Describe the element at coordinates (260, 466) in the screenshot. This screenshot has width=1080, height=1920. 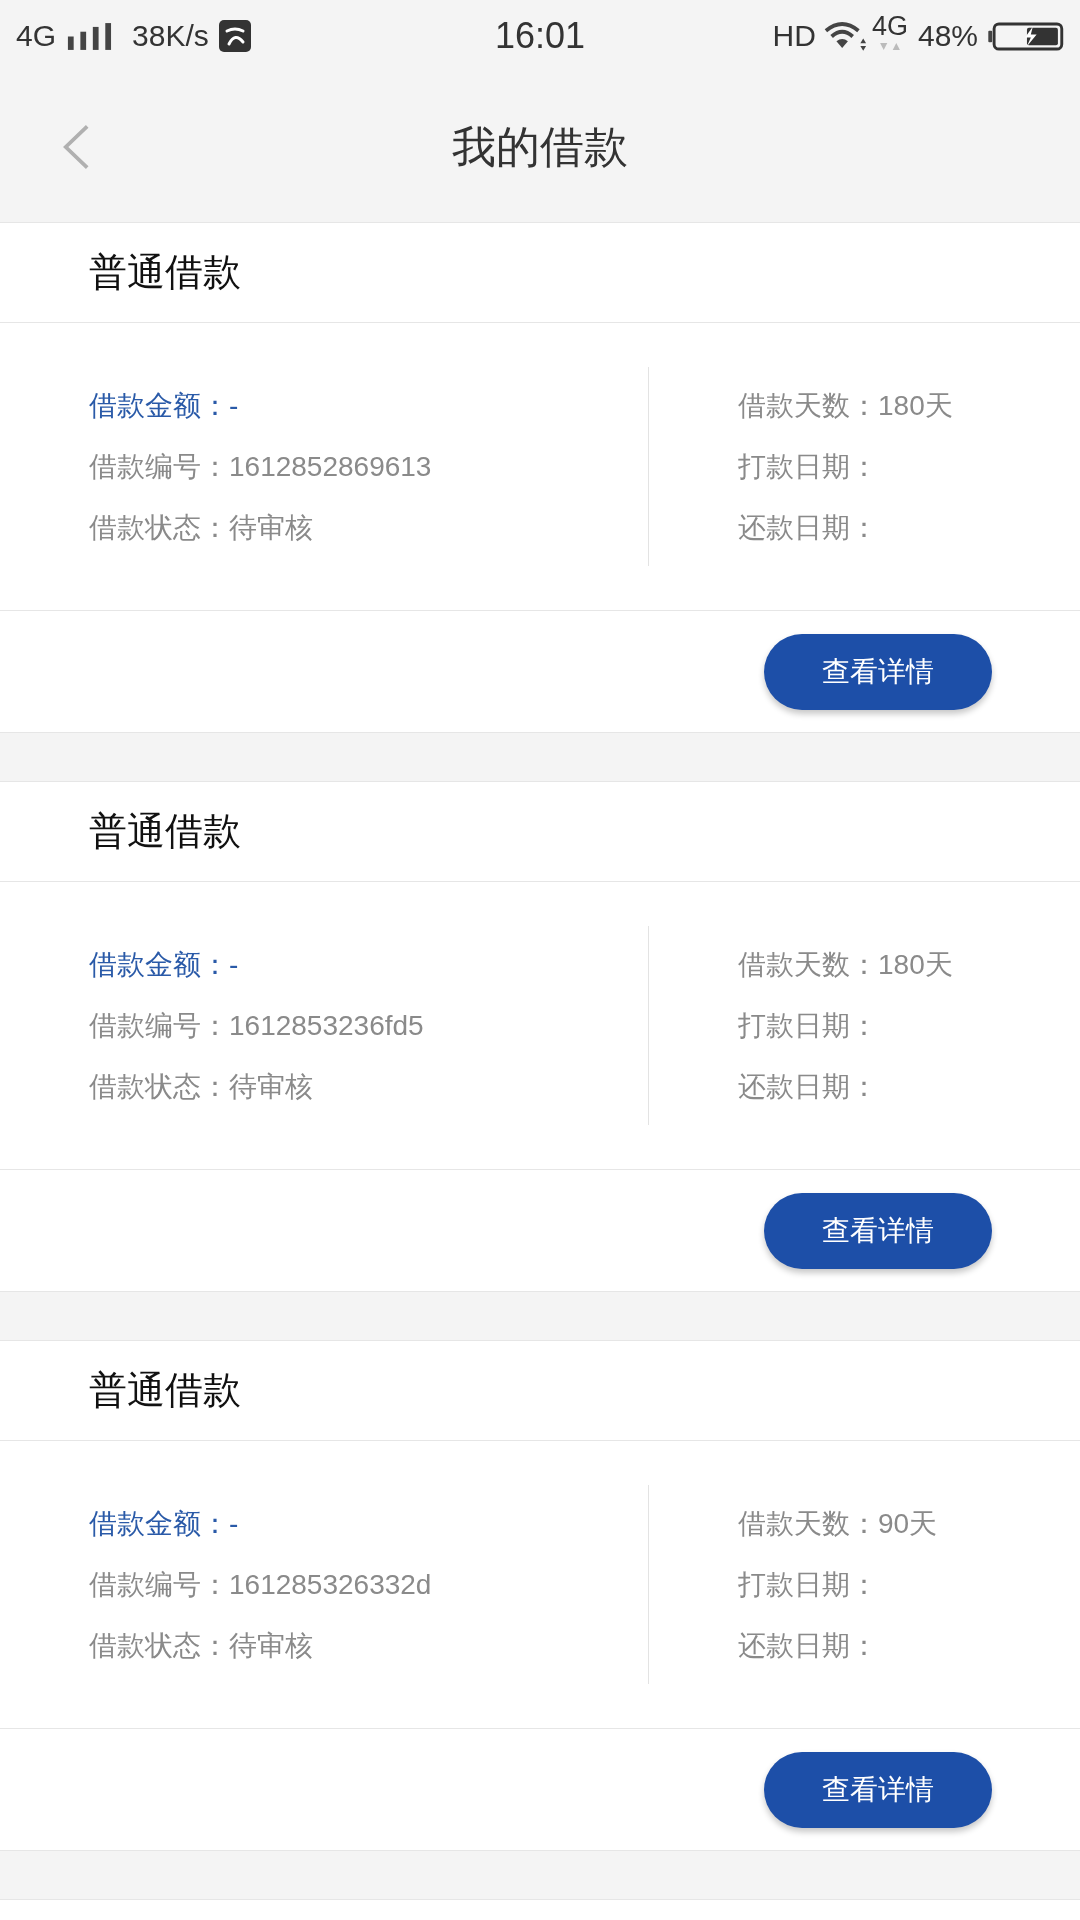
I see `loan-field: 借款编号：1612852869613` at that location.